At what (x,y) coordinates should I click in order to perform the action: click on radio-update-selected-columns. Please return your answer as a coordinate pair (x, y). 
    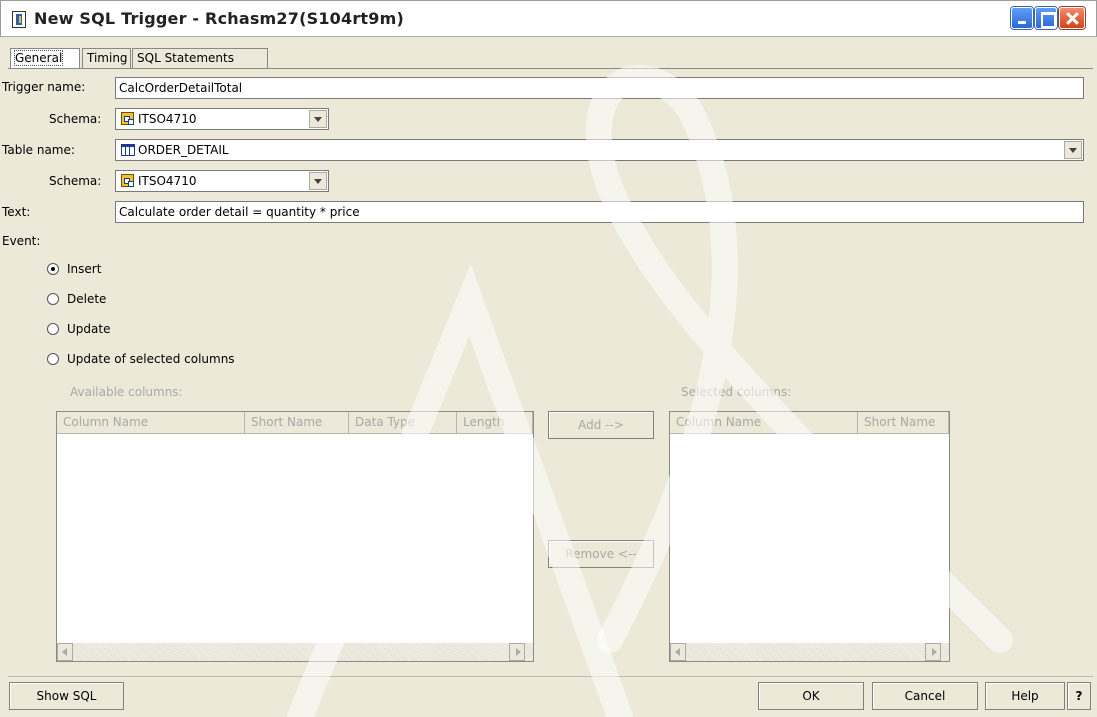
    Looking at the image, I should click on (53, 359).